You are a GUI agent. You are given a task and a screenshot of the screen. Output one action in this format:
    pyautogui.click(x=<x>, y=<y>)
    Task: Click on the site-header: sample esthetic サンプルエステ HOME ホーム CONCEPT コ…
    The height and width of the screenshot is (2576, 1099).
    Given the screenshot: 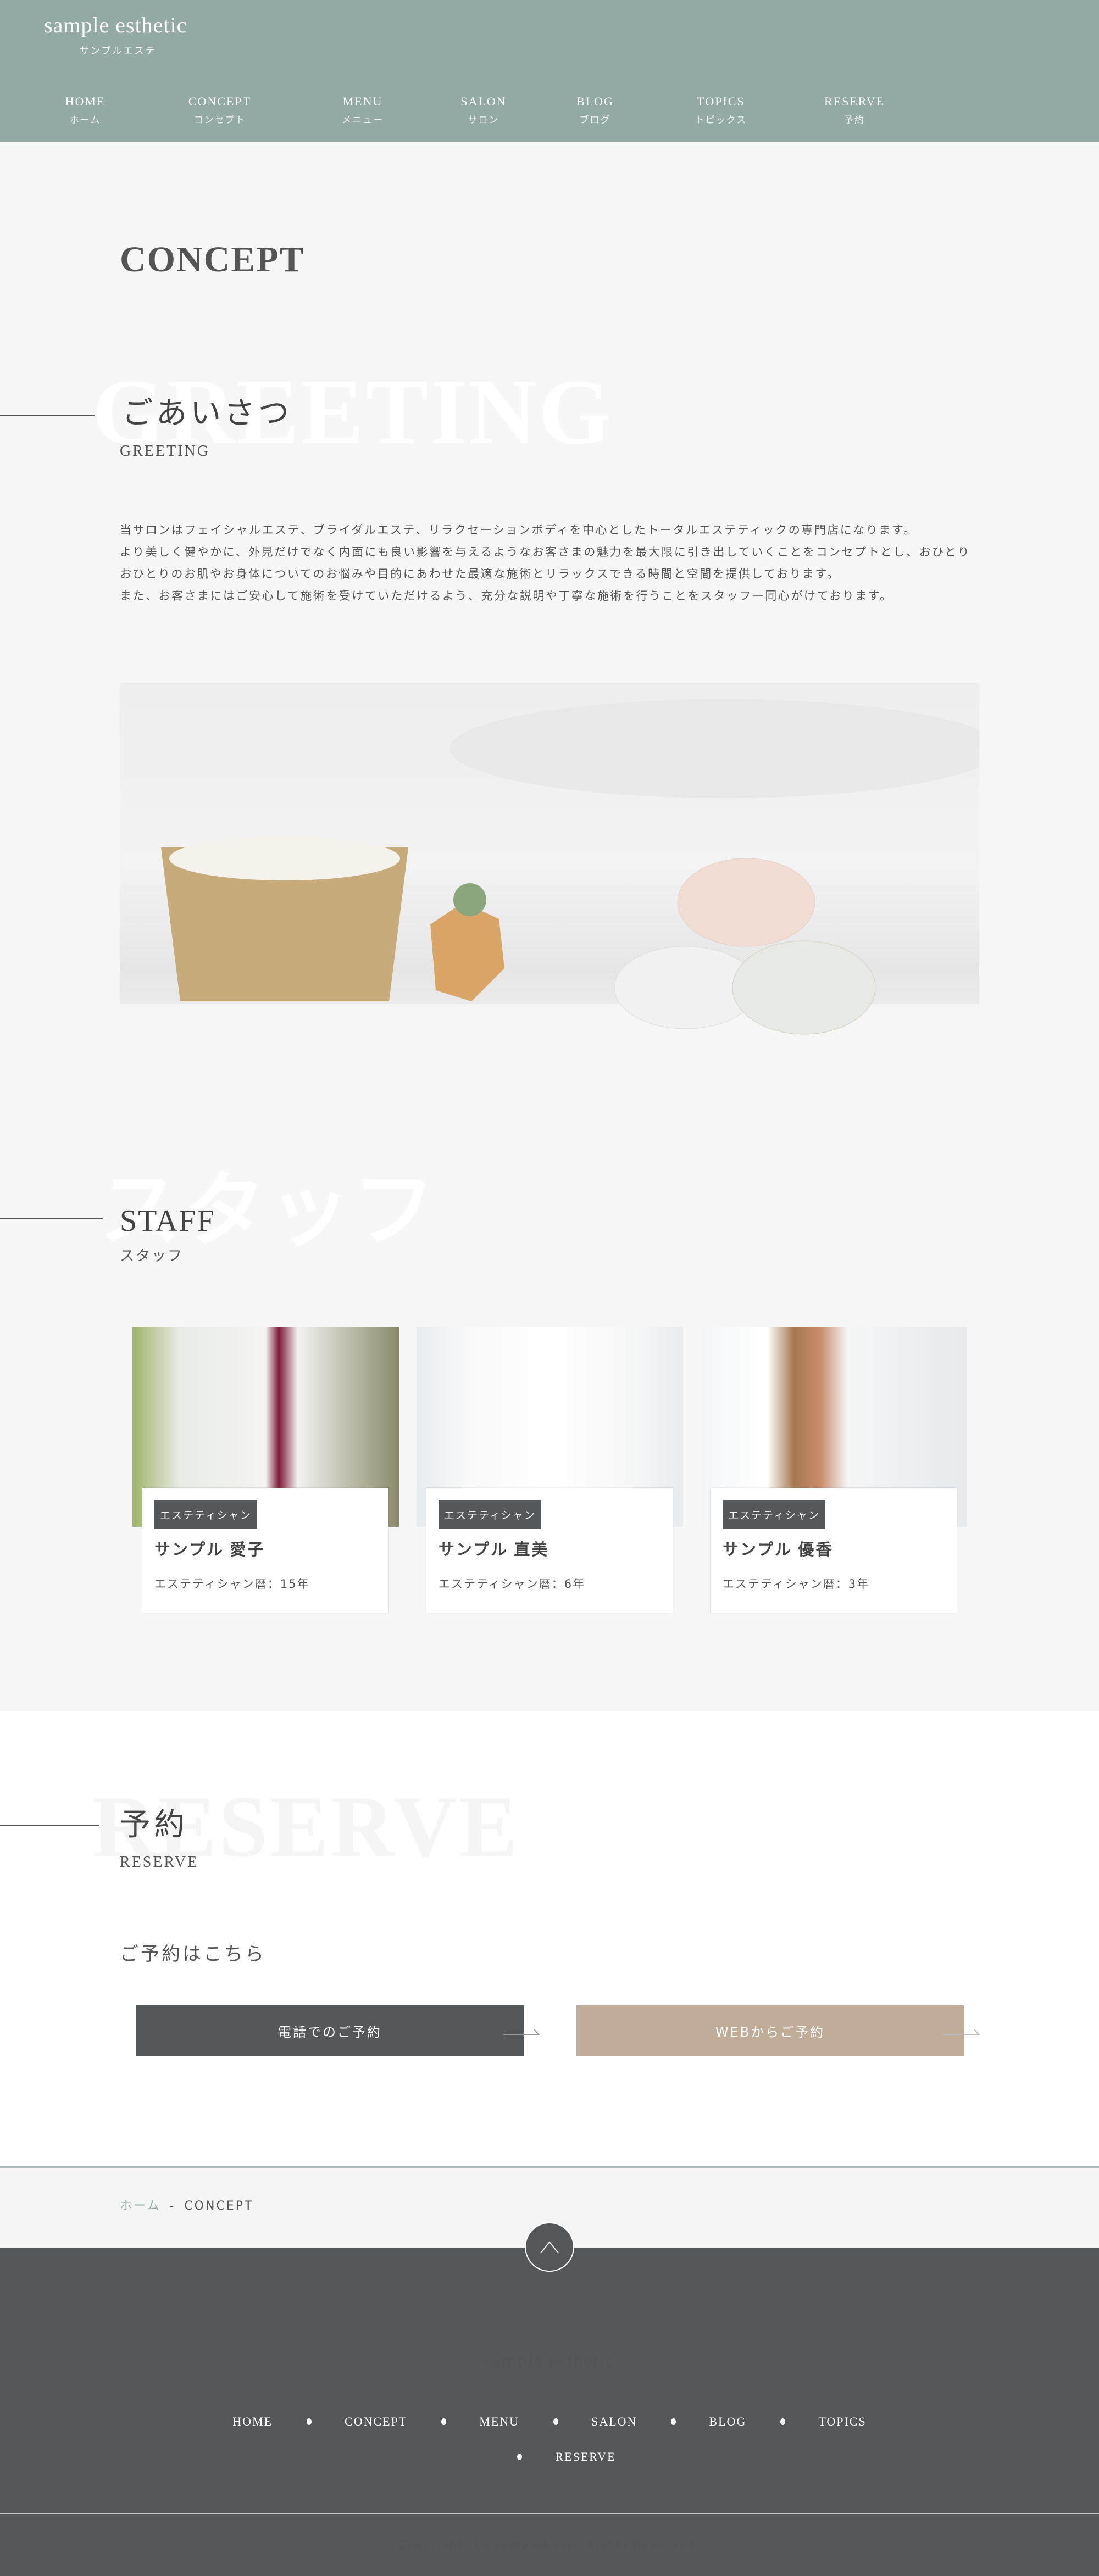 What is the action you would take?
    pyautogui.click(x=549, y=71)
    